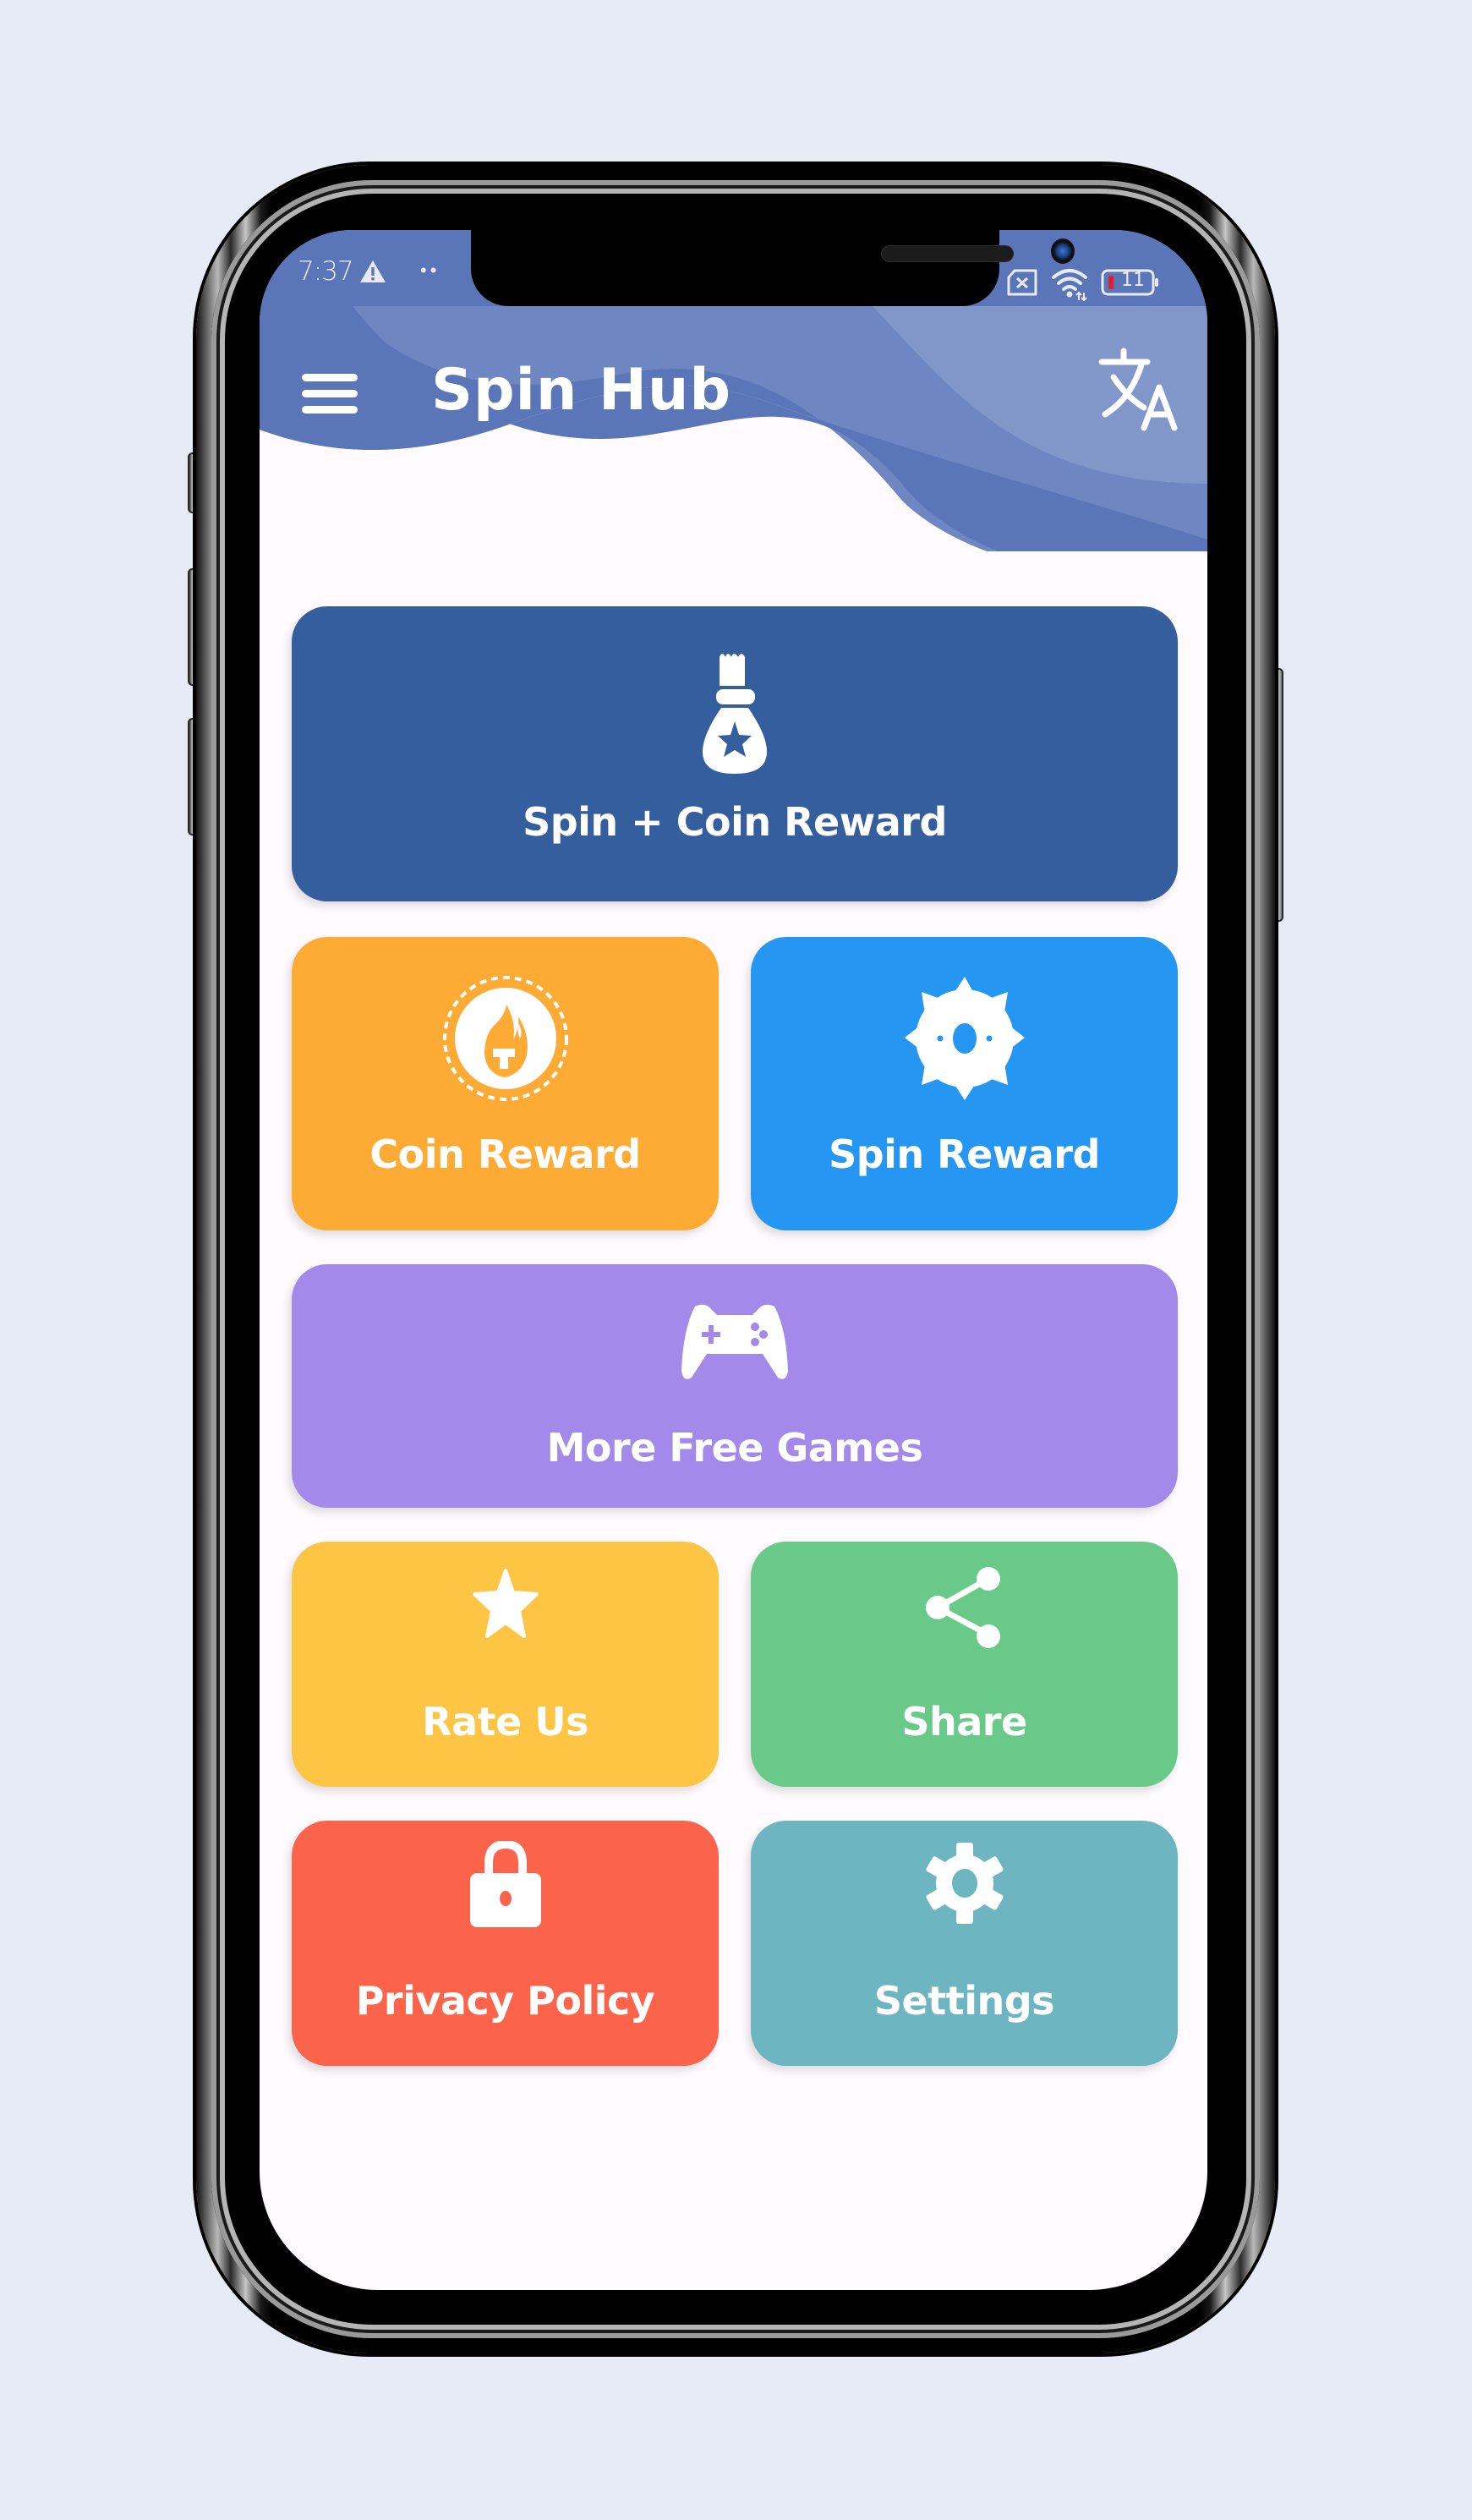 The height and width of the screenshot is (2520, 1472). Describe the element at coordinates (373, 271) in the screenshot. I see `warning-icon` at that location.